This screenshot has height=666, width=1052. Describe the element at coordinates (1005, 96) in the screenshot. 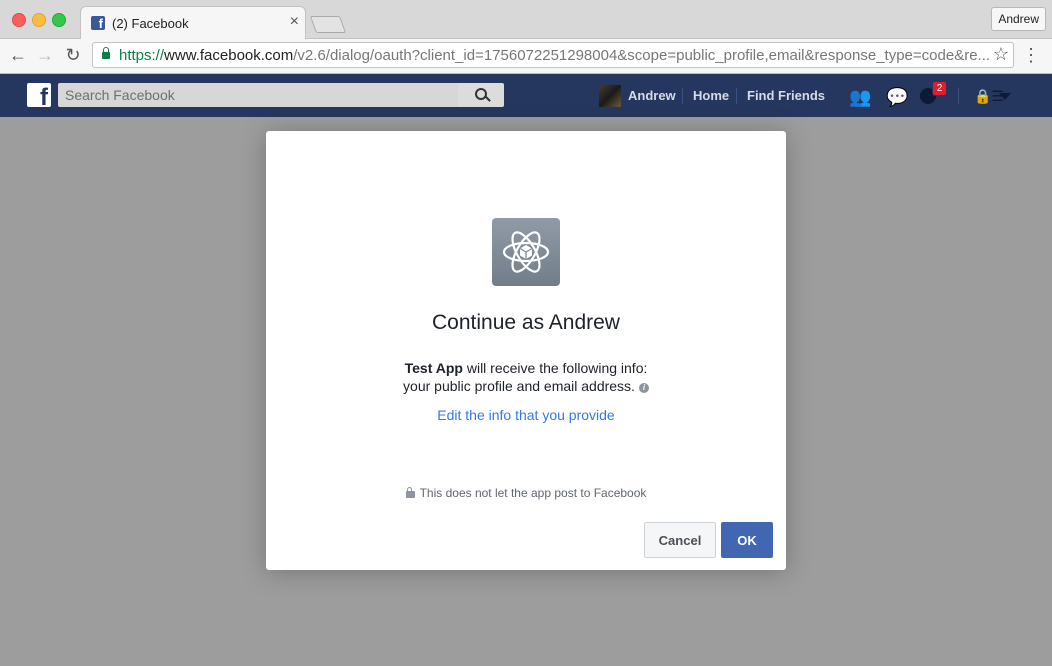

I see `account-menu-caret-icon` at that location.